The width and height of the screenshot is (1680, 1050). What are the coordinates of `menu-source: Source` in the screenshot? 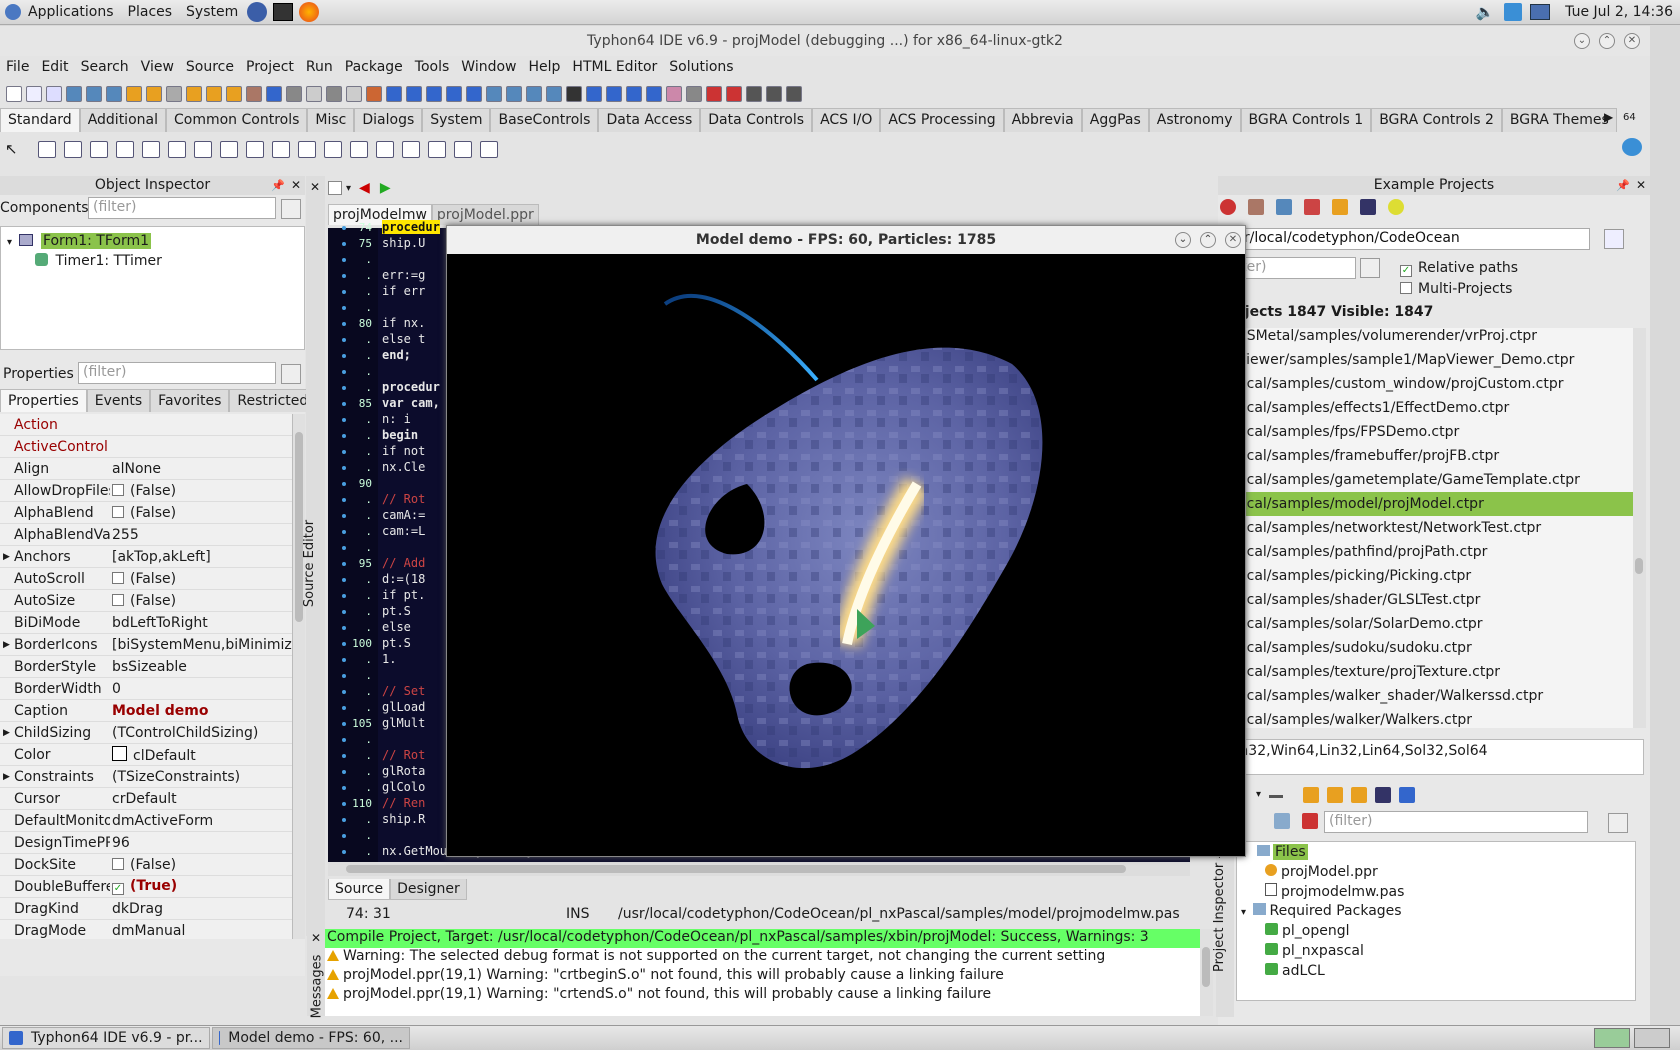 It's located at (210, 67).